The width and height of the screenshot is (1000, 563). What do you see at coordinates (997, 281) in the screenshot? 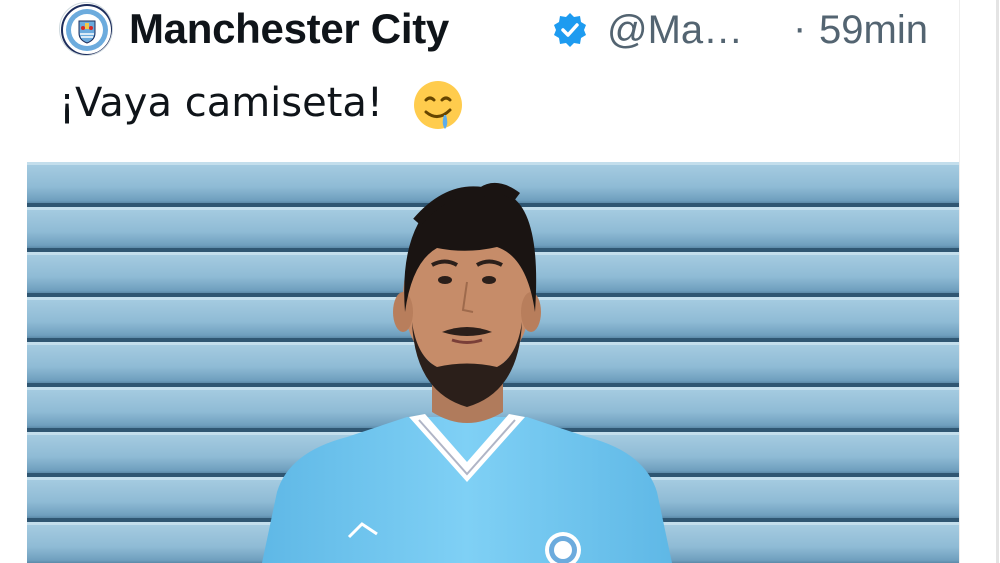
I see `scrollbar-track` at bounding box center [997, 281].